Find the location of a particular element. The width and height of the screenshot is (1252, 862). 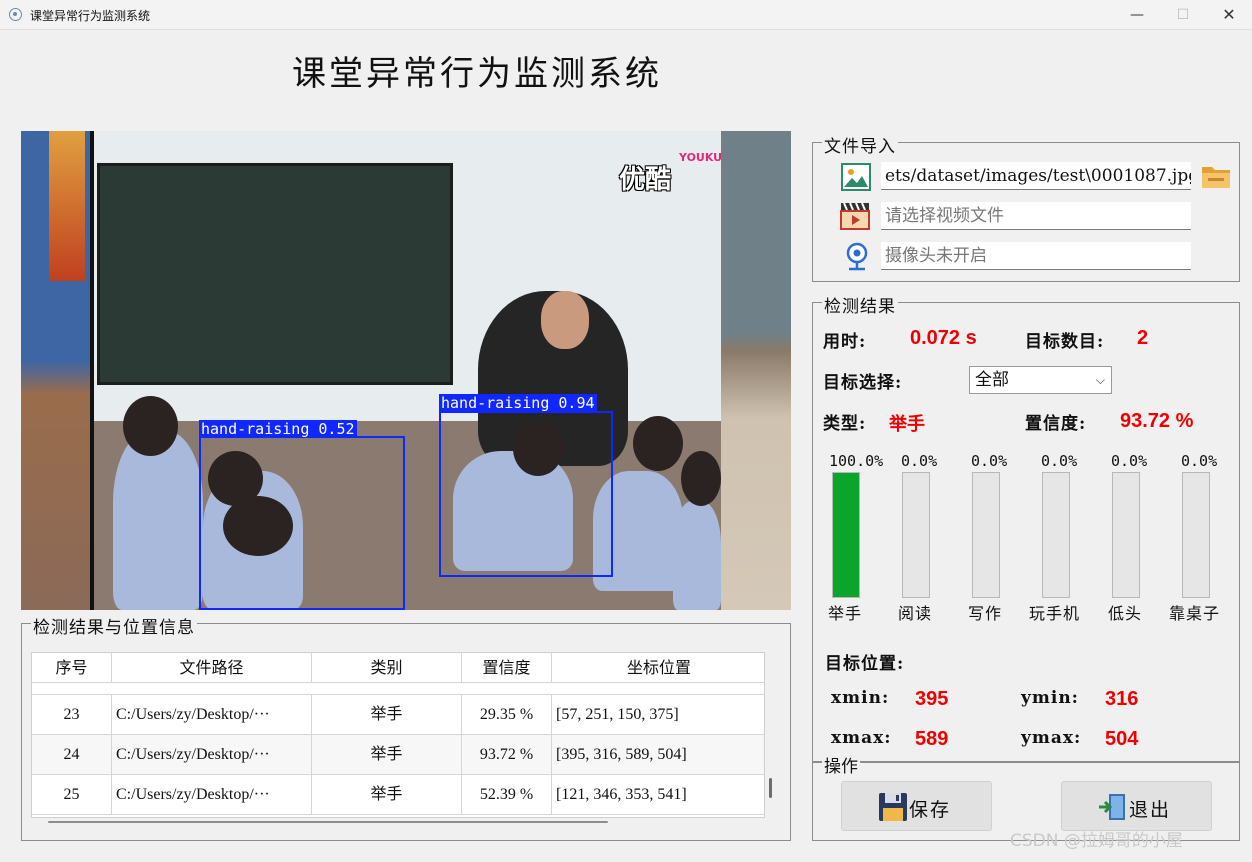

table-cell: 52.39 % is located at coordinates (507, 795).